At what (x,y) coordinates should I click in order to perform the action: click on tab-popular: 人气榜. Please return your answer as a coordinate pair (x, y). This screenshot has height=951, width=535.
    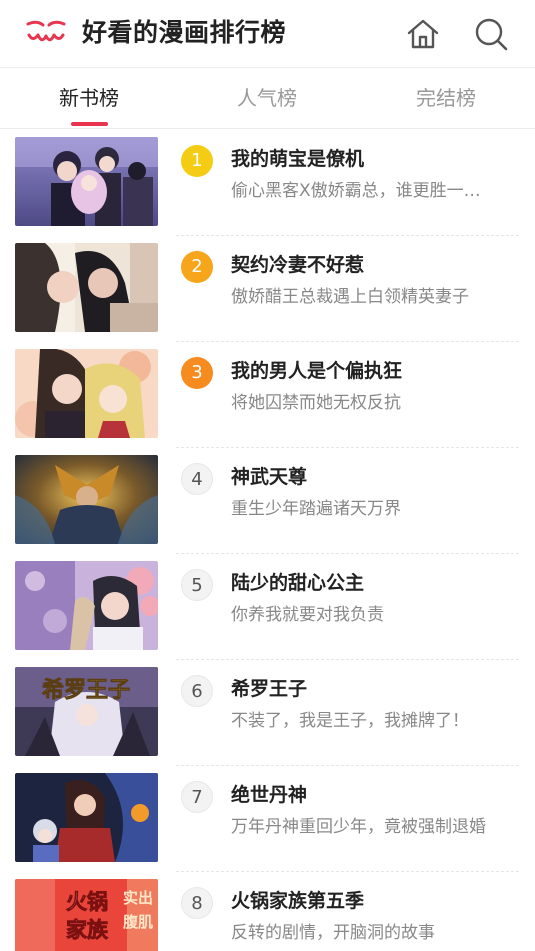
    Looking at the image, I should click on (267, 99).